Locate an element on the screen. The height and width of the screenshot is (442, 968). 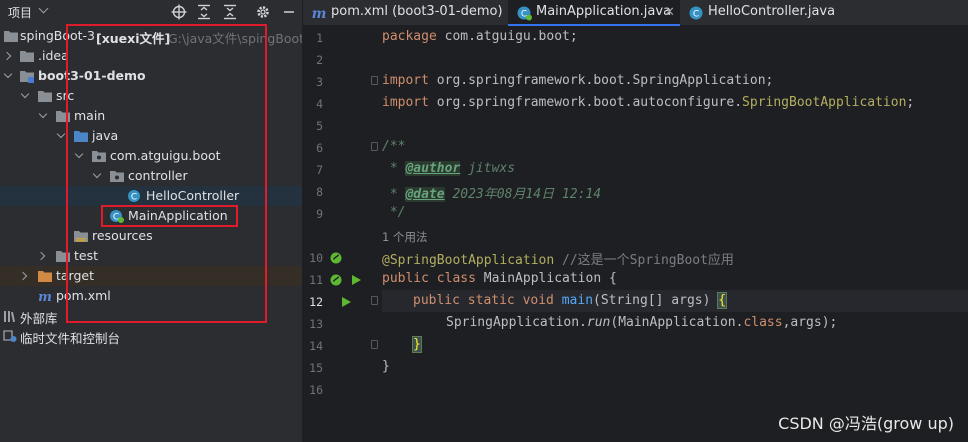
code-text: } is located at coordinates (386, 366).